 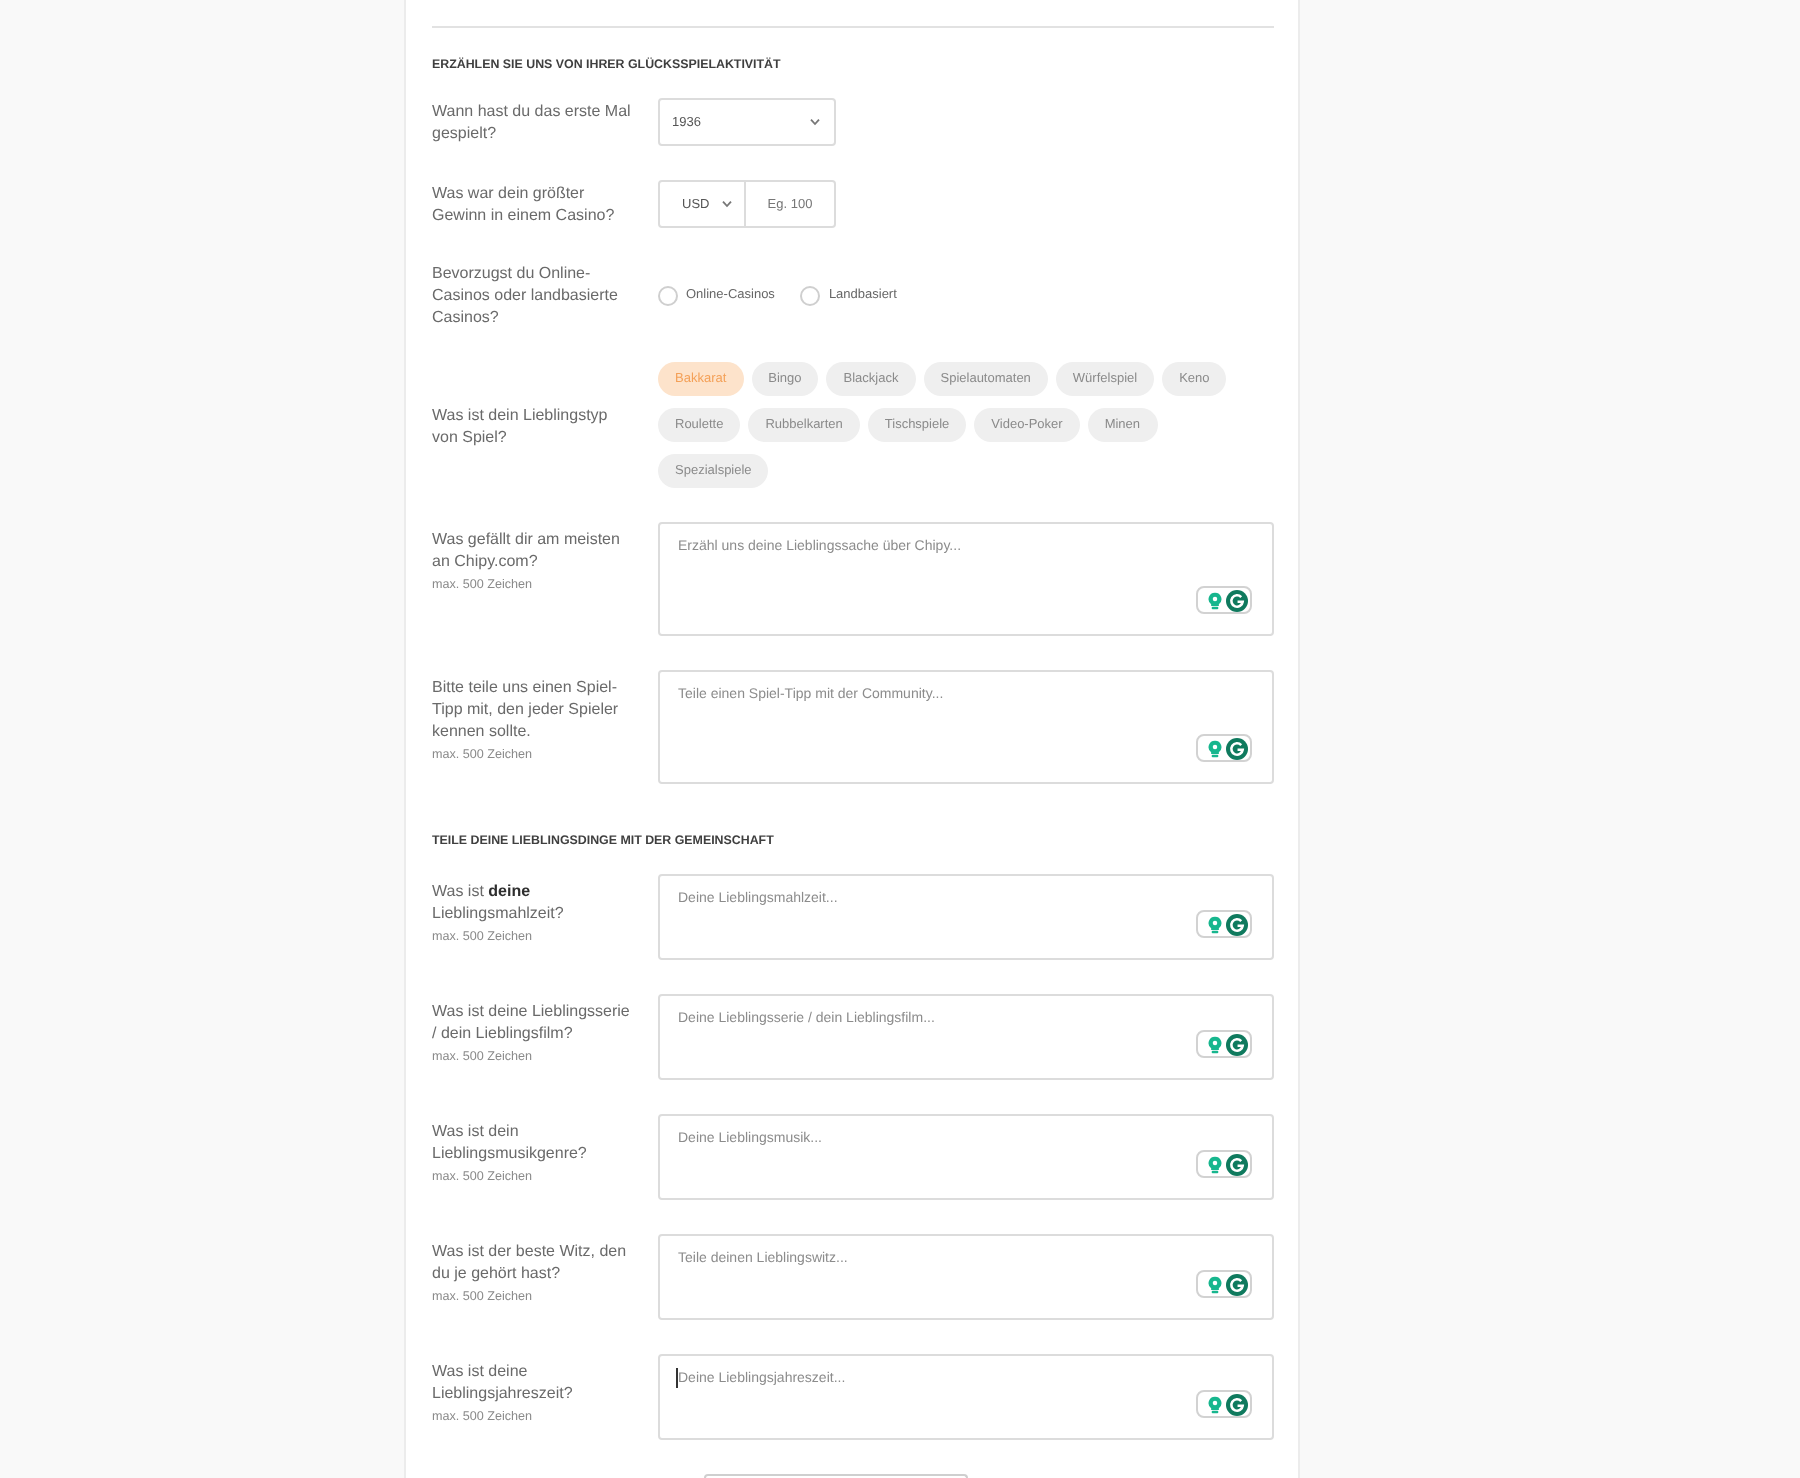 What do you see at coordinates (526, 709) in the screenshot?
I see `field-label: Bitte teile uns einen Spiel-Tipp mit, den jeder Spieler kennen sollte.` at bounding box center [526, 709].